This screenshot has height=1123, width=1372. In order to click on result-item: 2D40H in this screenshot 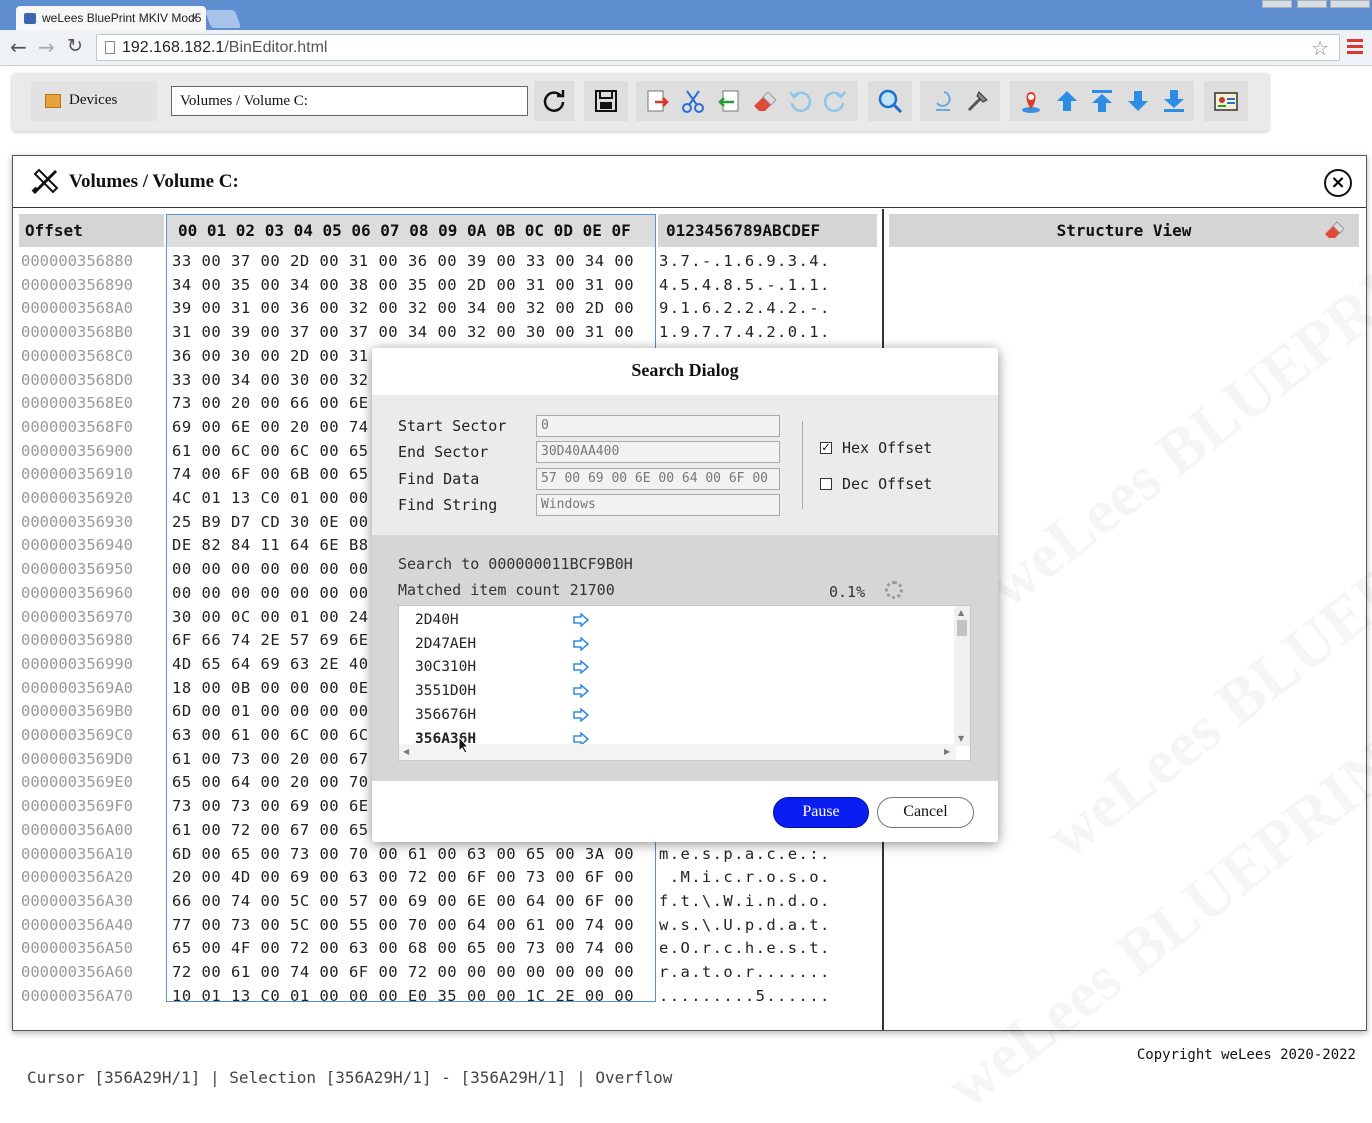, I will do `click(437, 620)`.